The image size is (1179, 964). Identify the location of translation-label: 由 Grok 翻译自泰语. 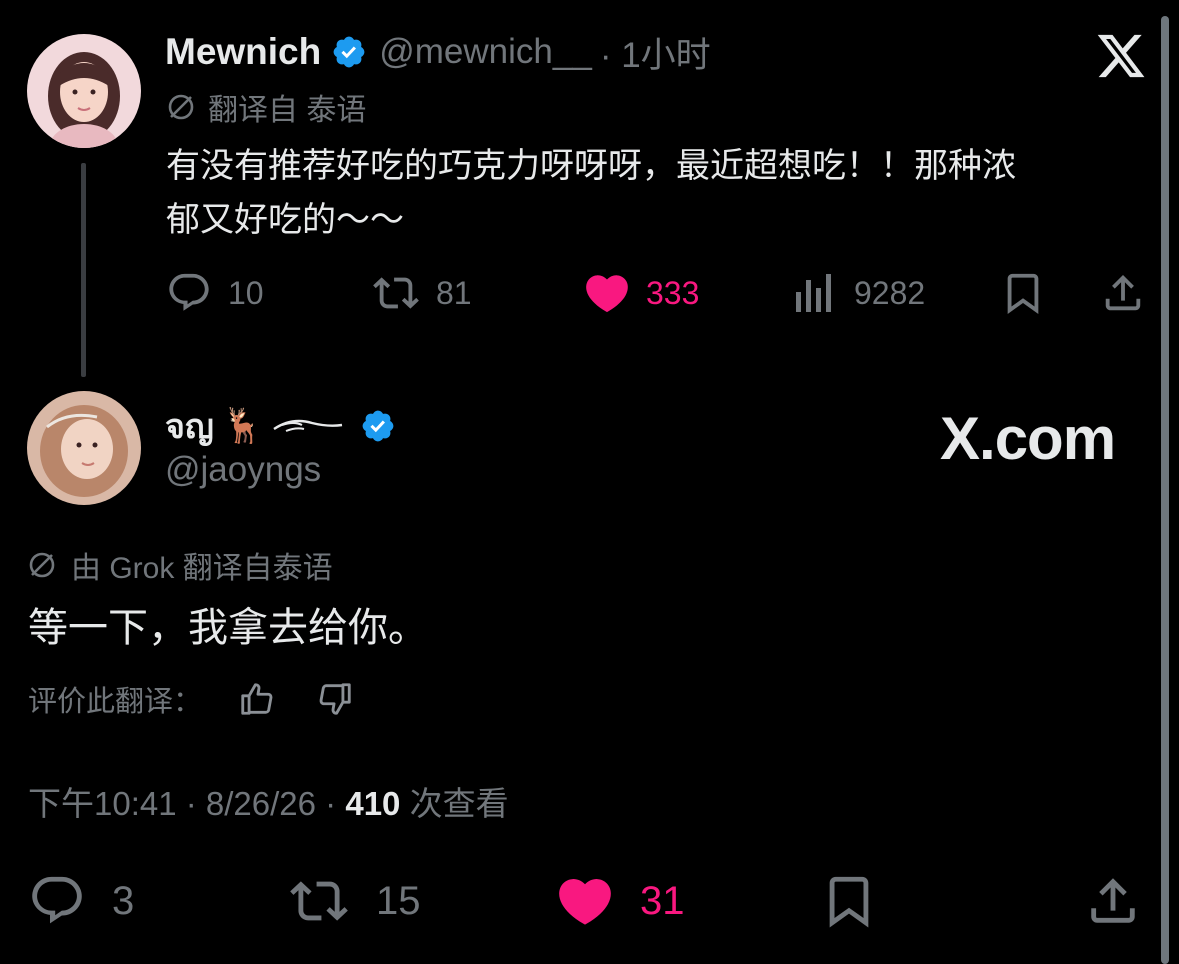
(202, 568).